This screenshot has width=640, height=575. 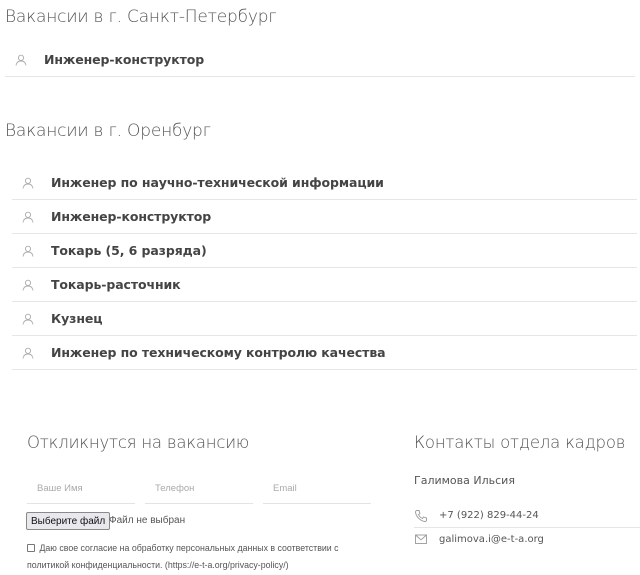 I want to click on contact-phone-row: +7 (922) 829-44-24, so click(x=527, y=516).